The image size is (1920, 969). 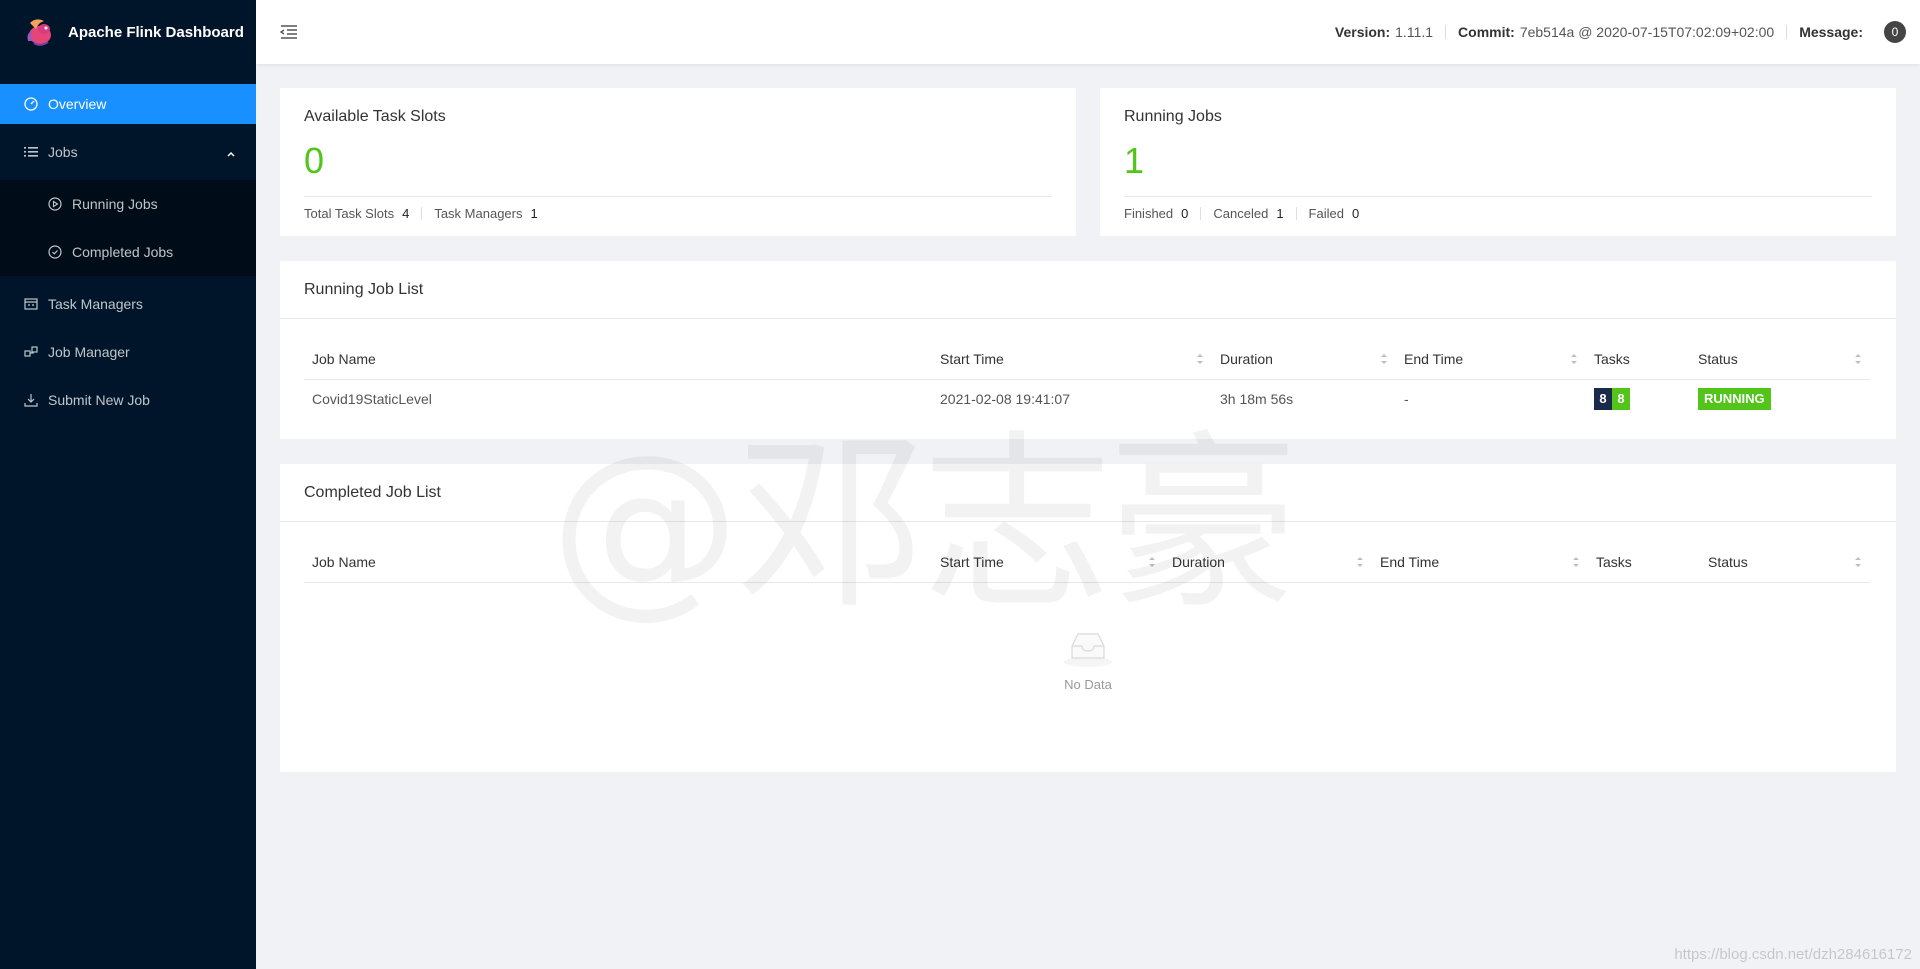 I want to click on sidebar-item-completed-jobs: Completed Jobs, so click(x=128, y=252).